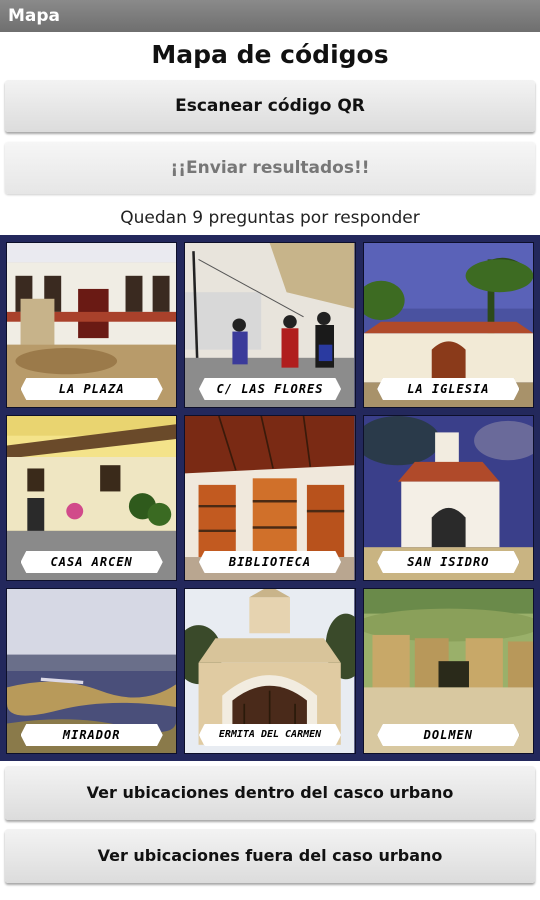  I want to click on app-bar: Mapa, so click(270, 16).